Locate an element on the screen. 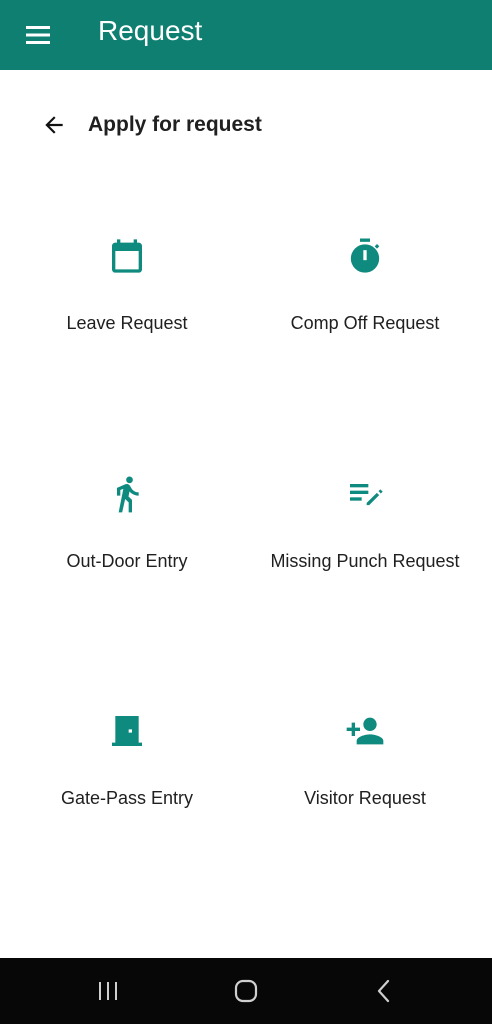  home-button is located at coordinates (246, 991).